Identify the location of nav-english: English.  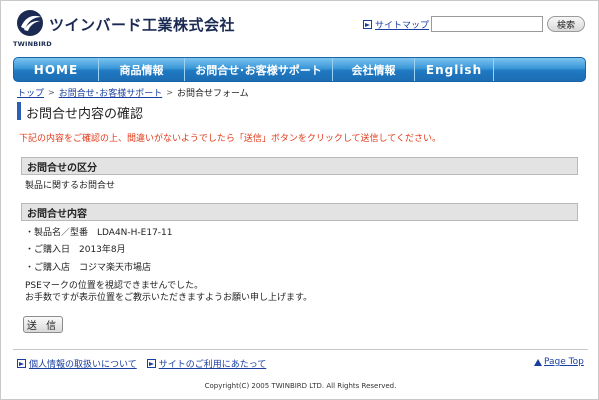
(454, 69).